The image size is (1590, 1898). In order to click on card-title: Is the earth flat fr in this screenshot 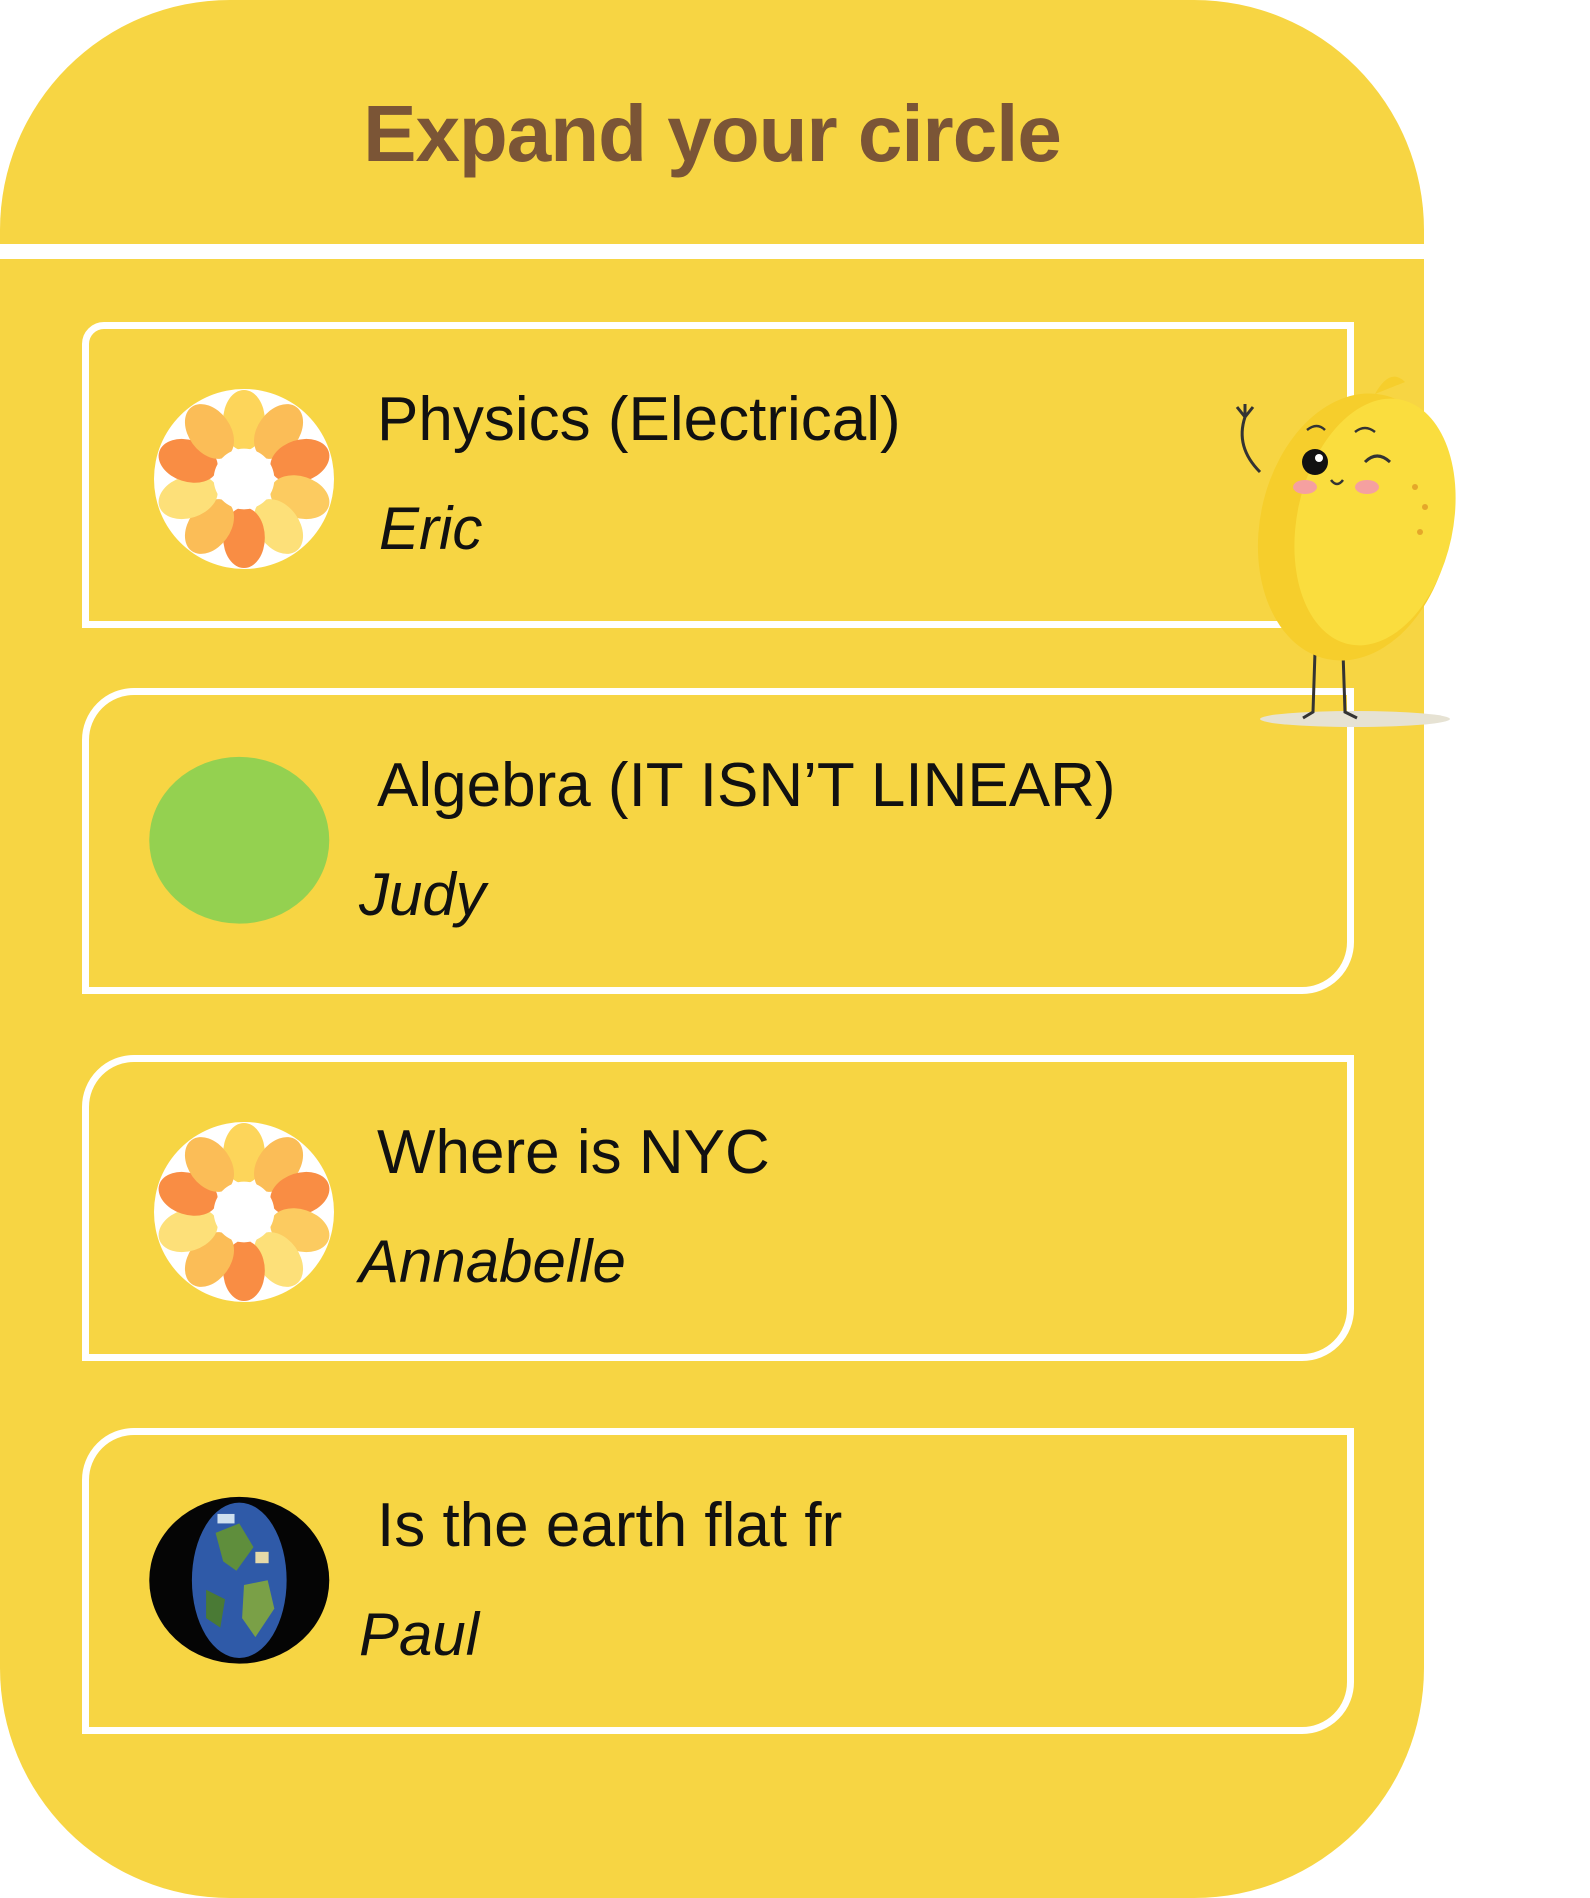, I will do `click(610, 1525)`.